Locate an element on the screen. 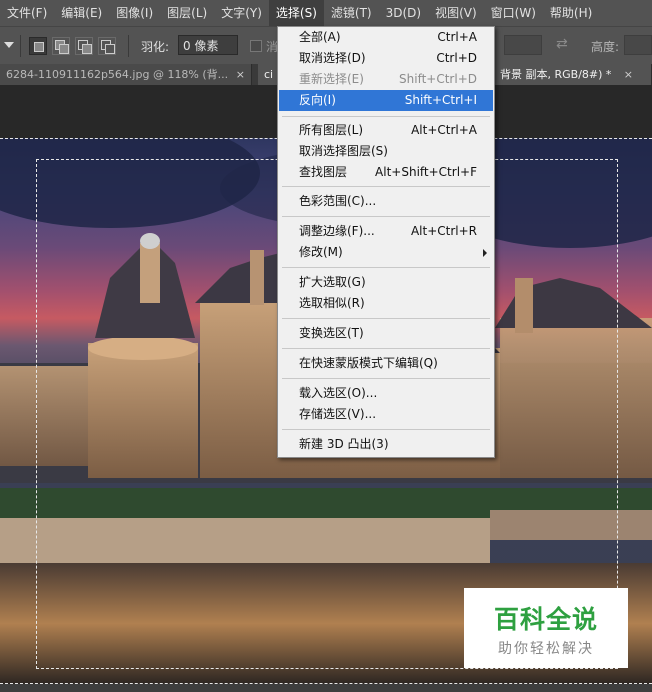 This screenshot has height=692, width=652. menu-layer: 图层(L) is located at coordinates (187, 13).